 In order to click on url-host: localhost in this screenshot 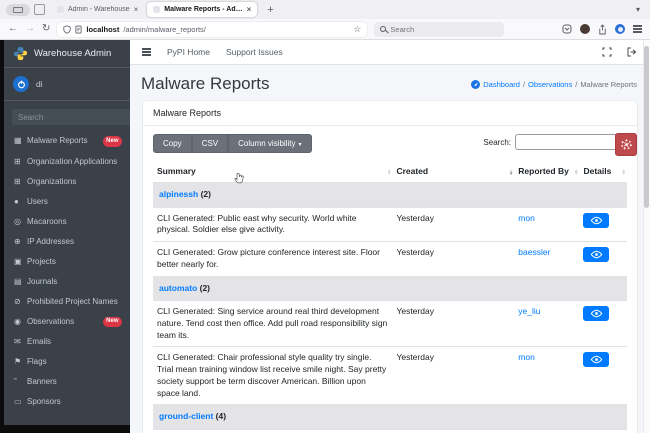, I will do `click(103, 29)`.